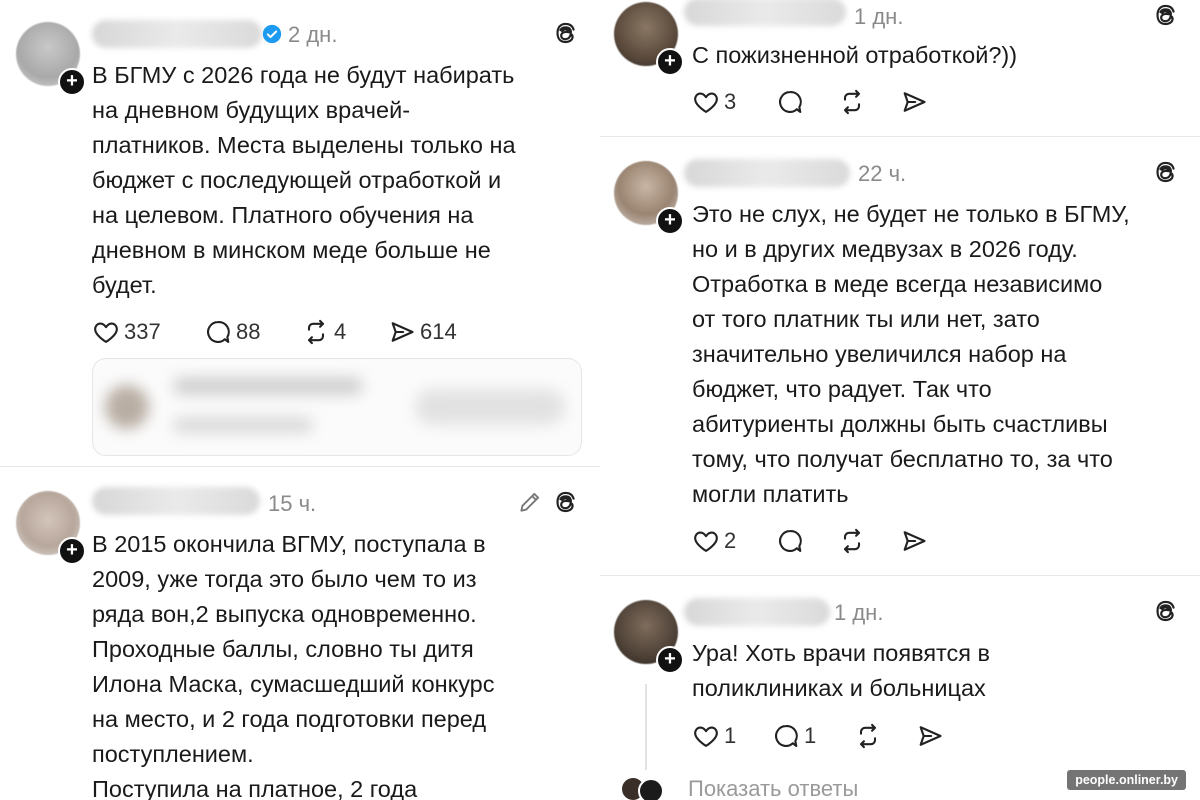 This screenshot has width=1200, height=800. I want to click on watermark: people.onliner.by, so click(1126, 780).